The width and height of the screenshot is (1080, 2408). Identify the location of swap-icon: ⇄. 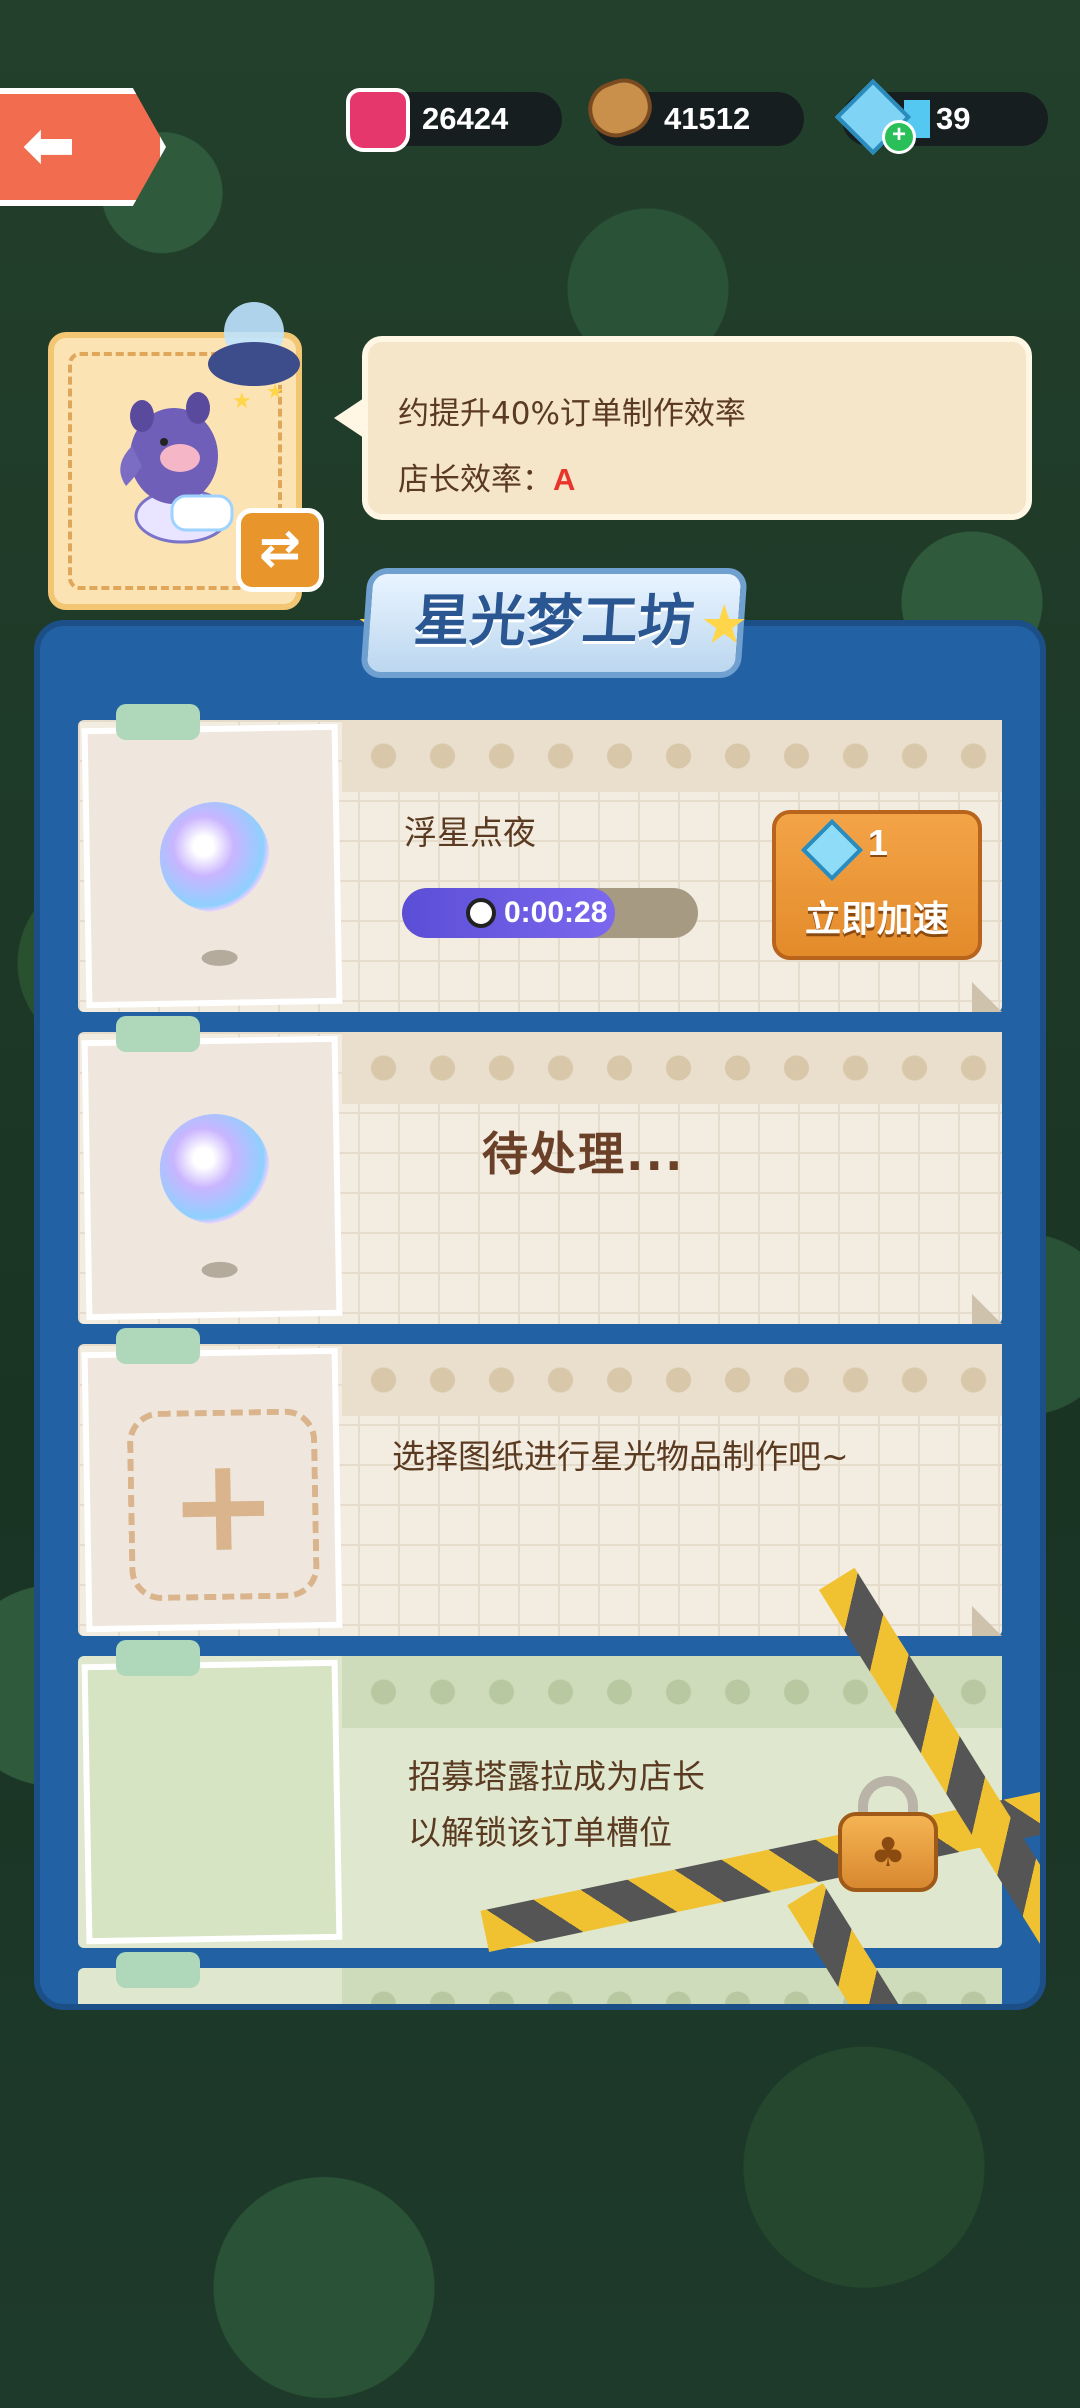
(280, 548).